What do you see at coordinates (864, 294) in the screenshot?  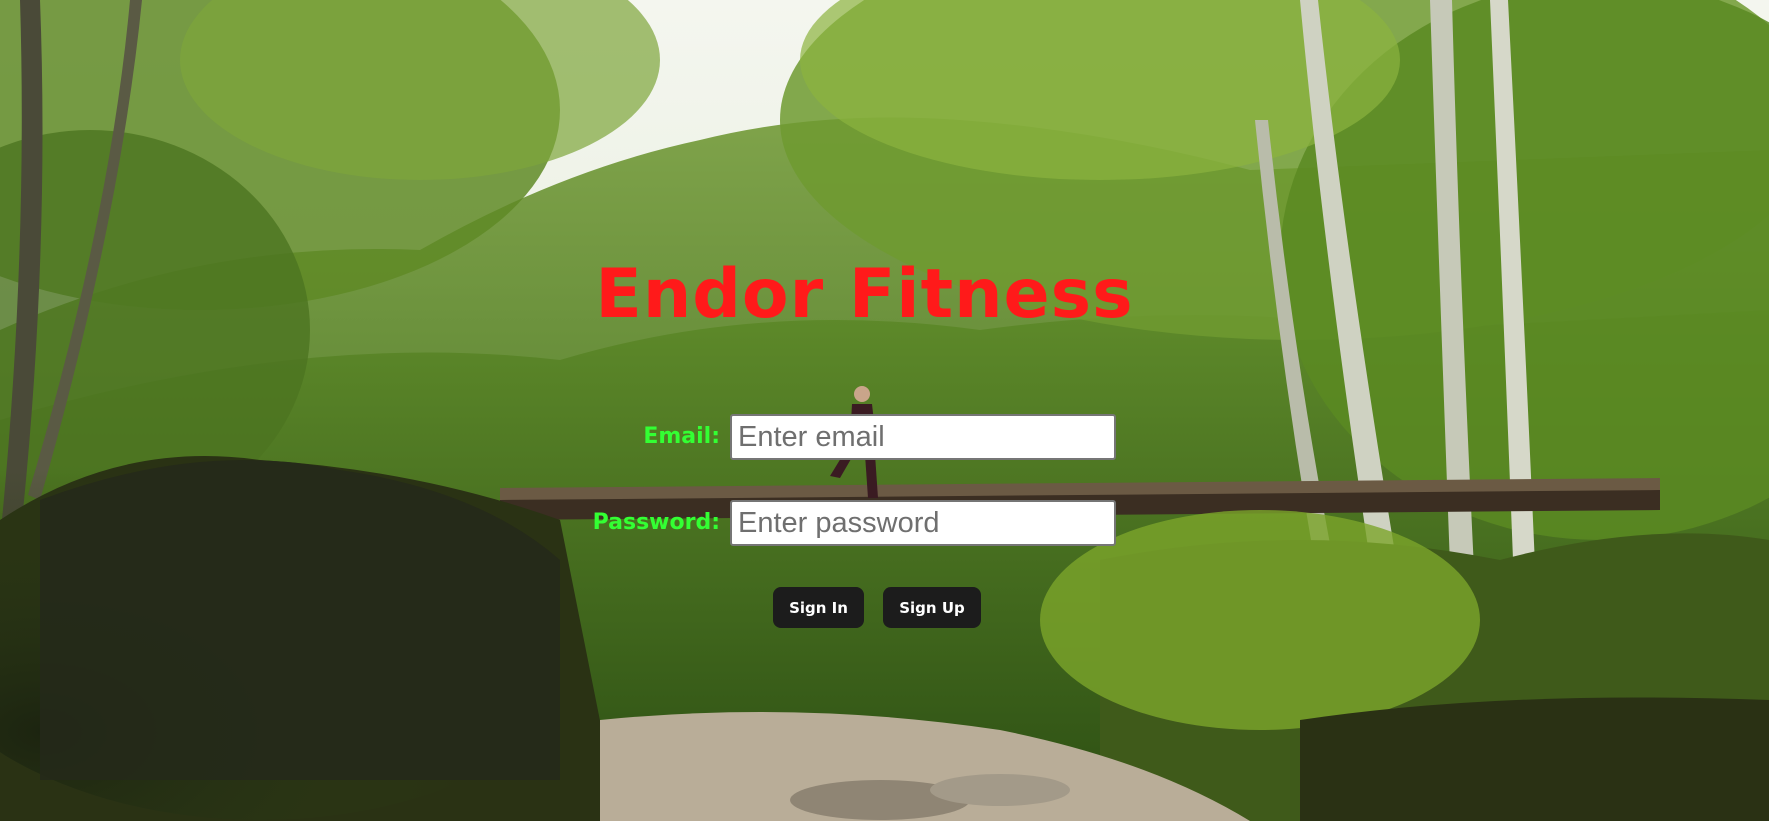 I see `app-title: Endor Fitness` at bounding box center [864, 294].